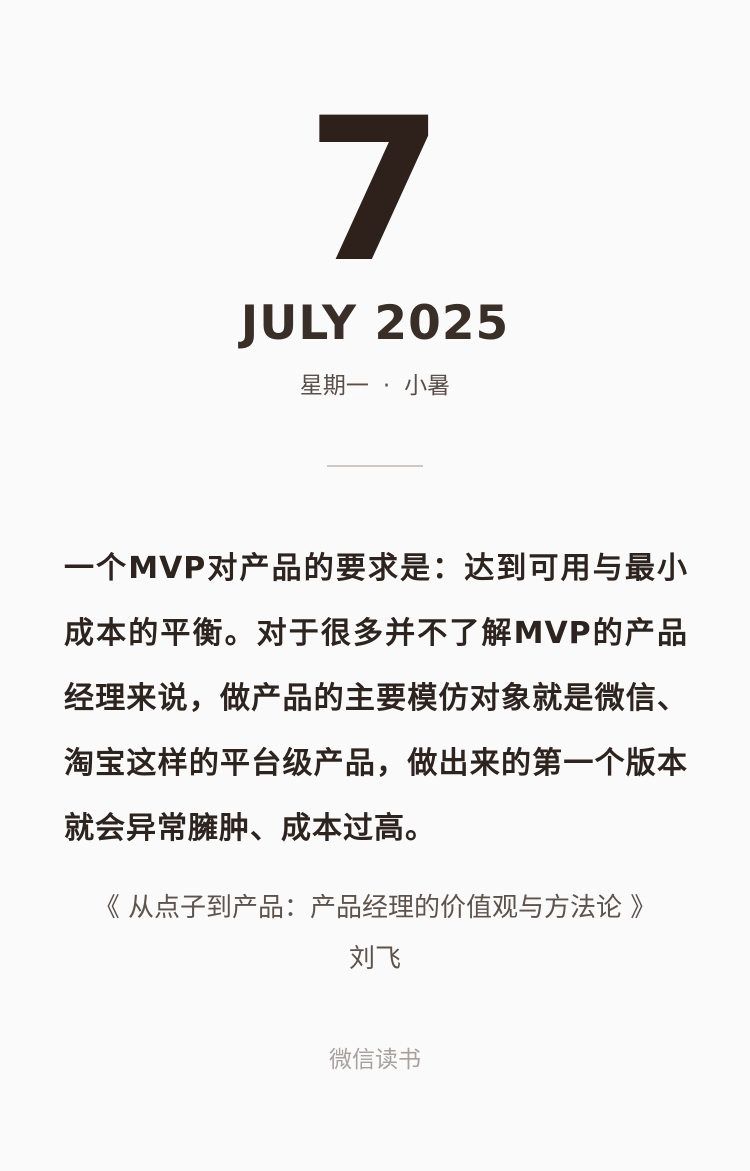  Describe the element at coordinates (375, 323) in the screenshot. I see `month-year: JULY 2025` at that location.